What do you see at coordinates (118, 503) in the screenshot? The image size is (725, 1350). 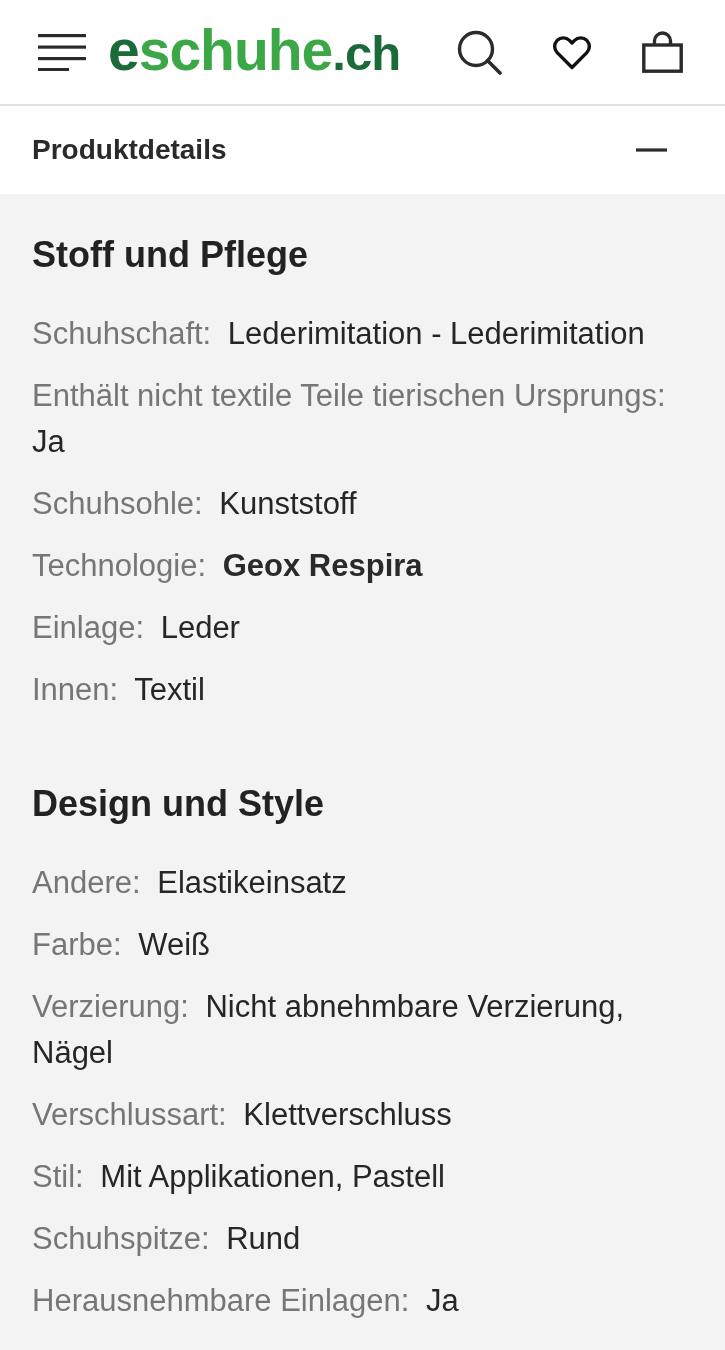 I see `spec-label: Schuhsohle:` at bounding box center [118, 503].